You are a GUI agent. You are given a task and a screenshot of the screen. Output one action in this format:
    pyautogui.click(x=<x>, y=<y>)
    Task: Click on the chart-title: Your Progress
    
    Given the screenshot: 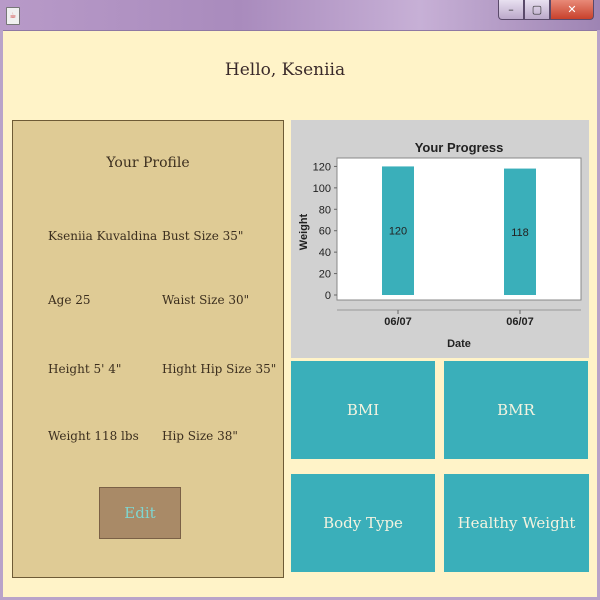 What is the action you would take?
    pyautogui.click(x=459, y=147)
    